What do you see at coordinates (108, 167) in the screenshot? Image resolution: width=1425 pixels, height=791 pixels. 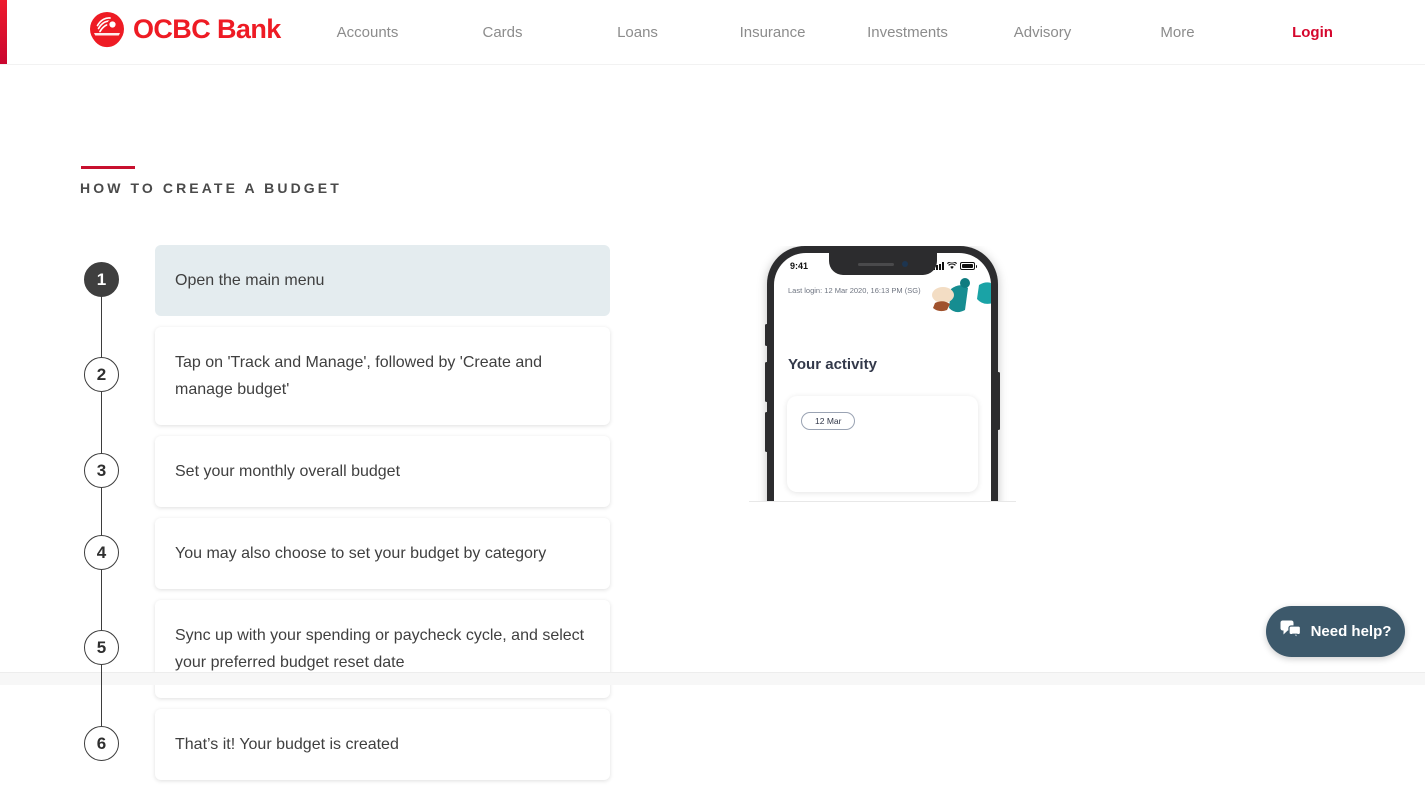 I see `section-title-rule` at bounding box center [108, 167].